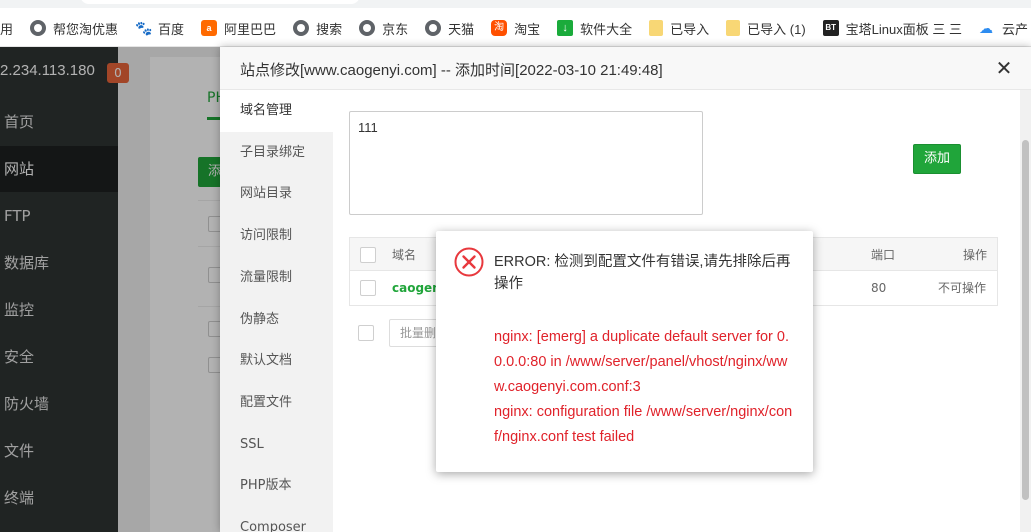 The image size is (1031, 532). I want to click on bookmark-item: 淘淘宝, so click(515, 28).